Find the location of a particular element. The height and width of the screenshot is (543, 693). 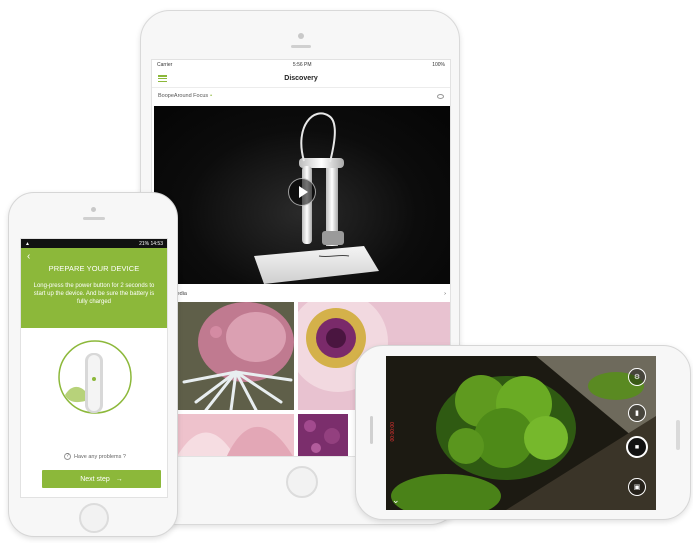

switch-icon: ▮ is located at coordinates (637, 413).